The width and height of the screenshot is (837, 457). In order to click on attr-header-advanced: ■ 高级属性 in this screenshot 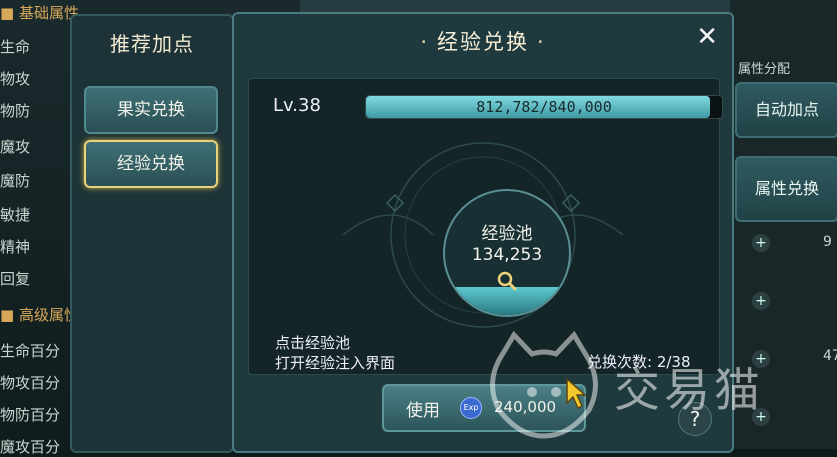, I will do `click(39, 315)`.